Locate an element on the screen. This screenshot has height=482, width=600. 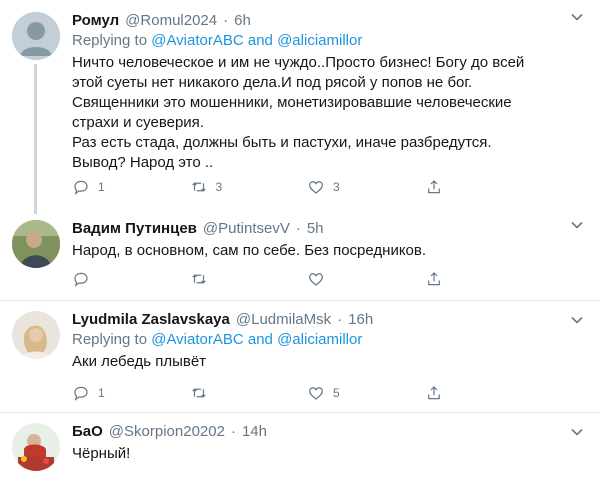
like-button: 3 is located at coordinates (366, 187).